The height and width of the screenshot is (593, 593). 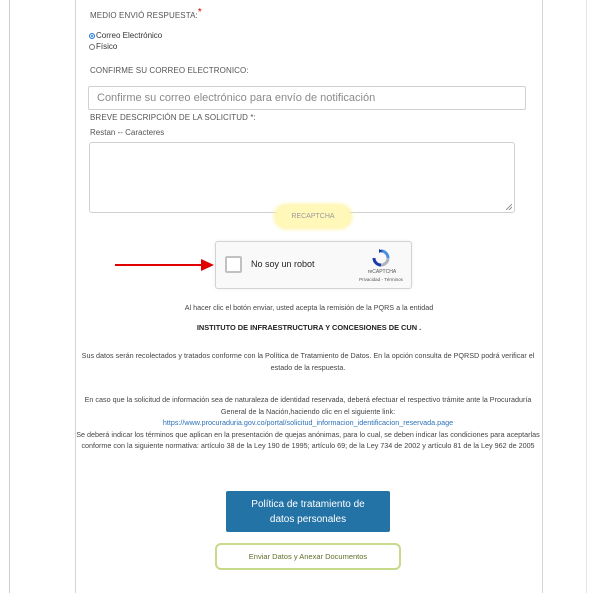 I want to click on recaptcha-brand: reCAPTCHA, so click(x=382, y=272).